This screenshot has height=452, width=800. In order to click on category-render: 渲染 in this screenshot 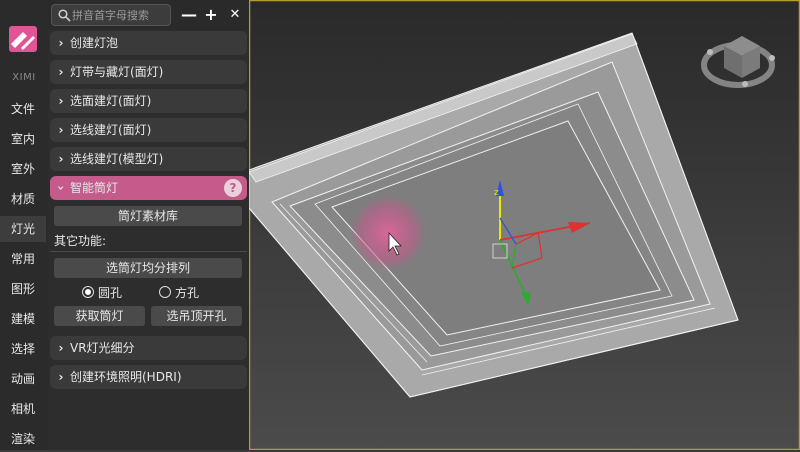, I will do `click(23, 439)`.